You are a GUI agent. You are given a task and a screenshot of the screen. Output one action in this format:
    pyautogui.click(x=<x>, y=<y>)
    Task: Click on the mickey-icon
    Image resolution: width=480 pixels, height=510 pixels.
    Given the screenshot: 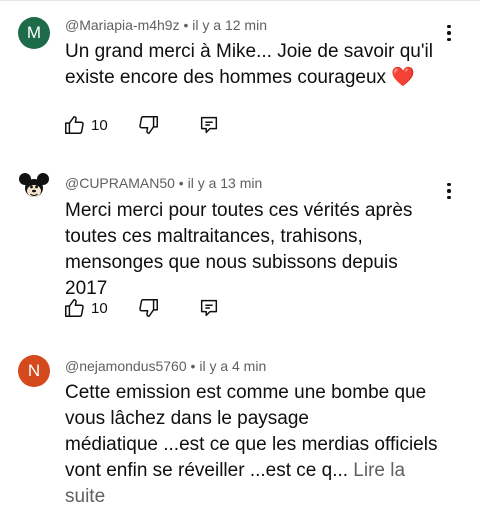 What is the action you would take?
    pyautogui.click(x=34, y=187)
    